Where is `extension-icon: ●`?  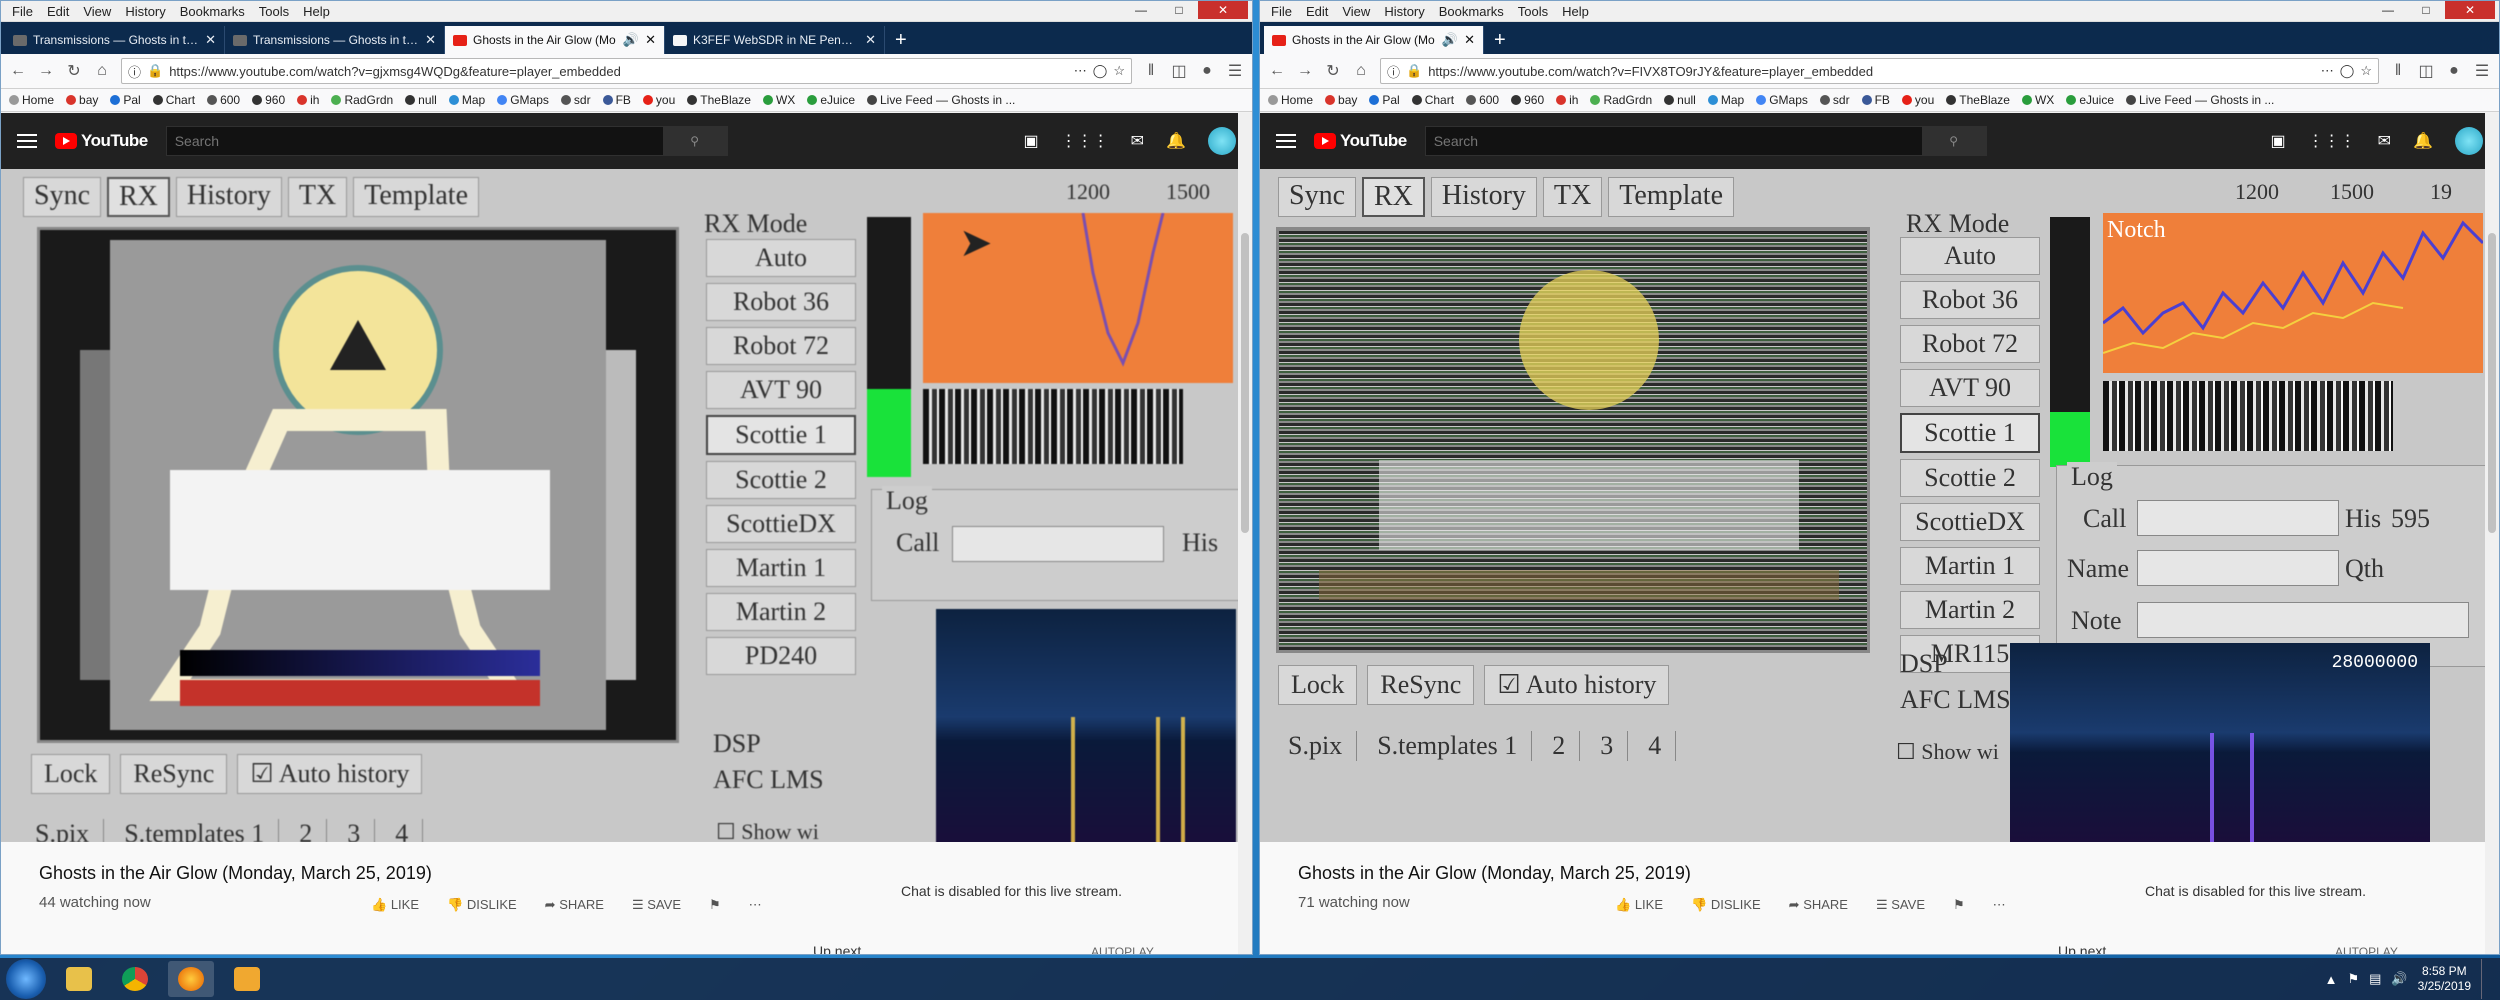 extension-icon: ● is located at coordinates (1207, 71).